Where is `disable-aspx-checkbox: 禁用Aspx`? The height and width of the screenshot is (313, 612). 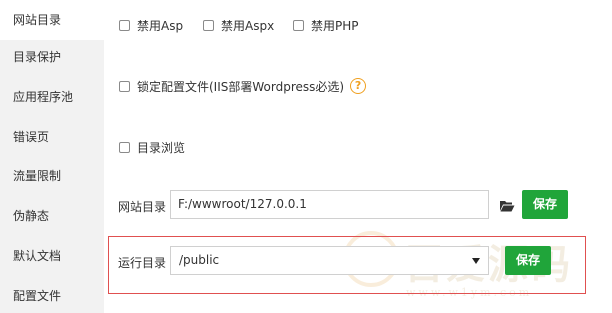 disable-aspx-checkbox: 禁用Aspx is located at coordinates (238, 25).